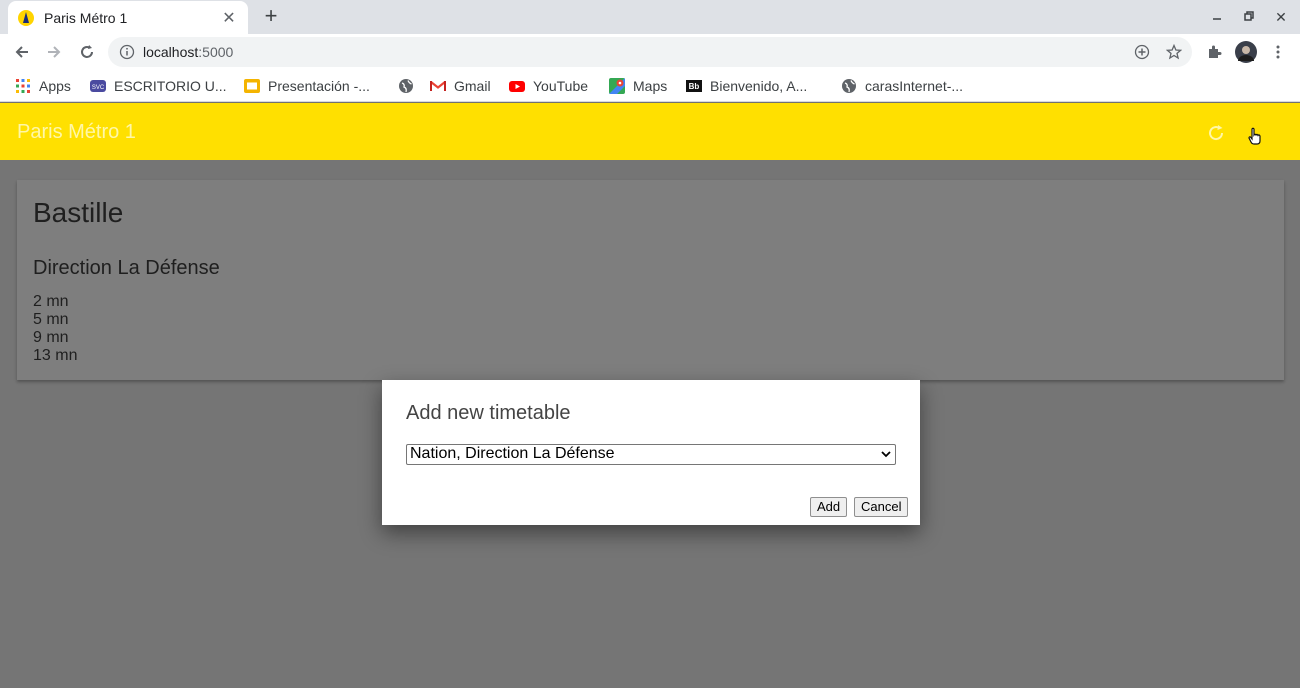  Describe the element at coordinates (43, 86) in the screenshot. I see `bookmark-apps: Apps` at that location.